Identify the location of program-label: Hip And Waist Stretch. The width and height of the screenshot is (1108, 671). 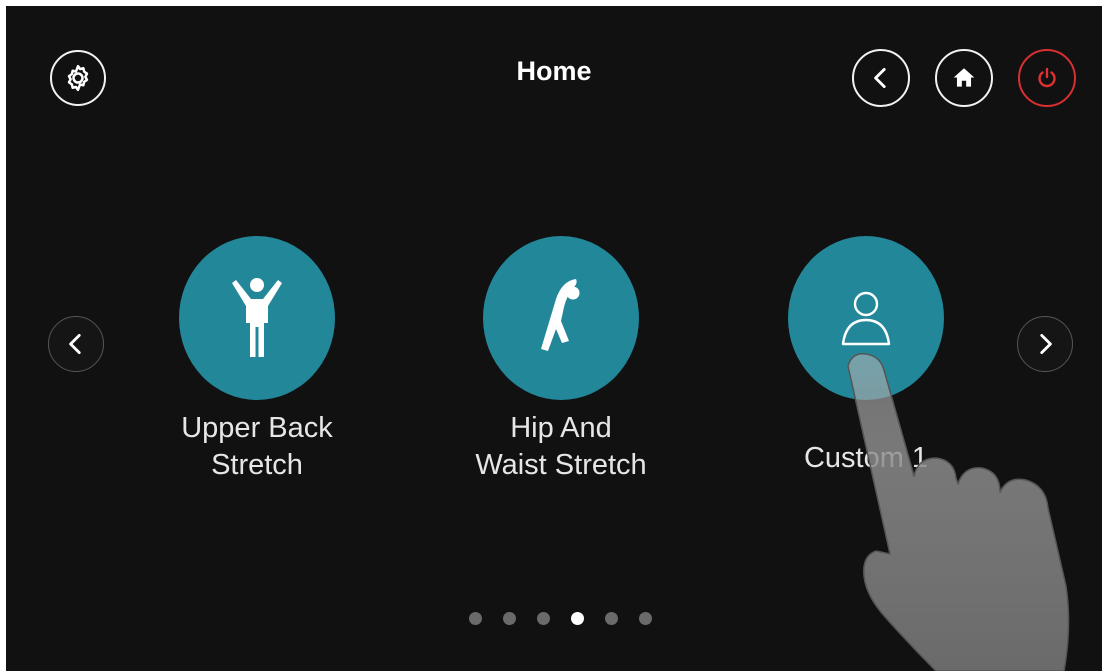
(561, 446).